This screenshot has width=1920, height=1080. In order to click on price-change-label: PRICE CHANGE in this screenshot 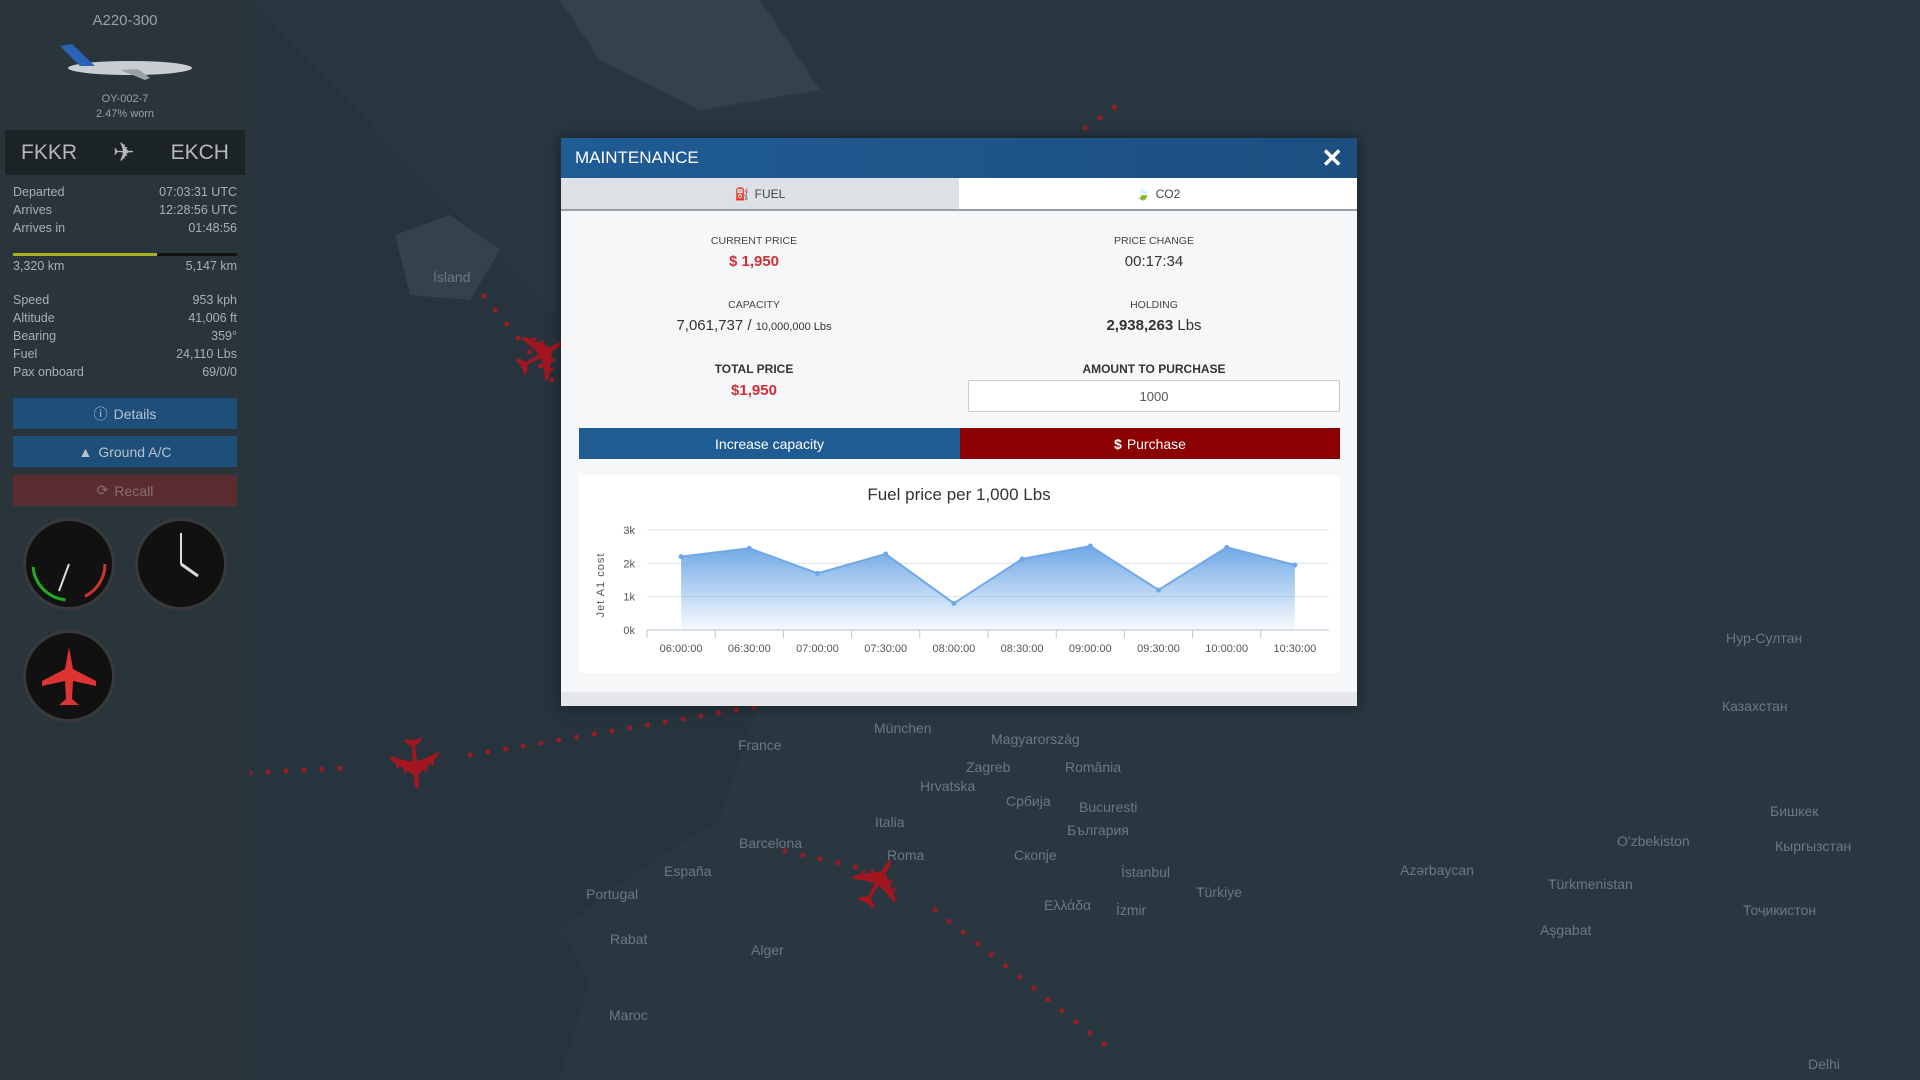, I will do `click(1154, 241)`.